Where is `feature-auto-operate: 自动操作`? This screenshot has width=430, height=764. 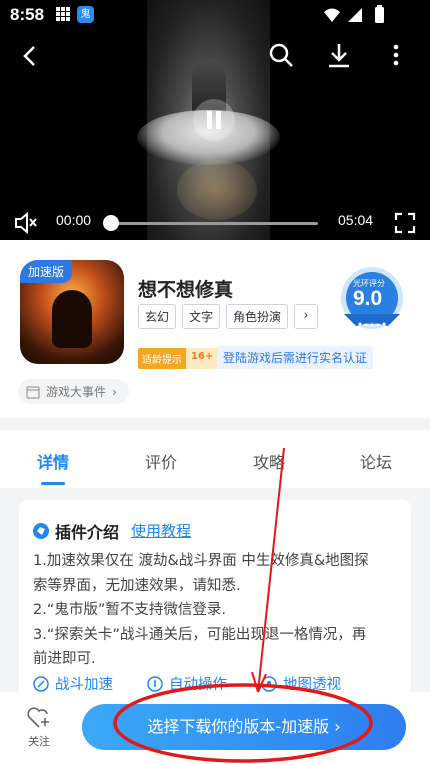
feature-auto-operate: 自动操作 is located at coordinates (187, 683).